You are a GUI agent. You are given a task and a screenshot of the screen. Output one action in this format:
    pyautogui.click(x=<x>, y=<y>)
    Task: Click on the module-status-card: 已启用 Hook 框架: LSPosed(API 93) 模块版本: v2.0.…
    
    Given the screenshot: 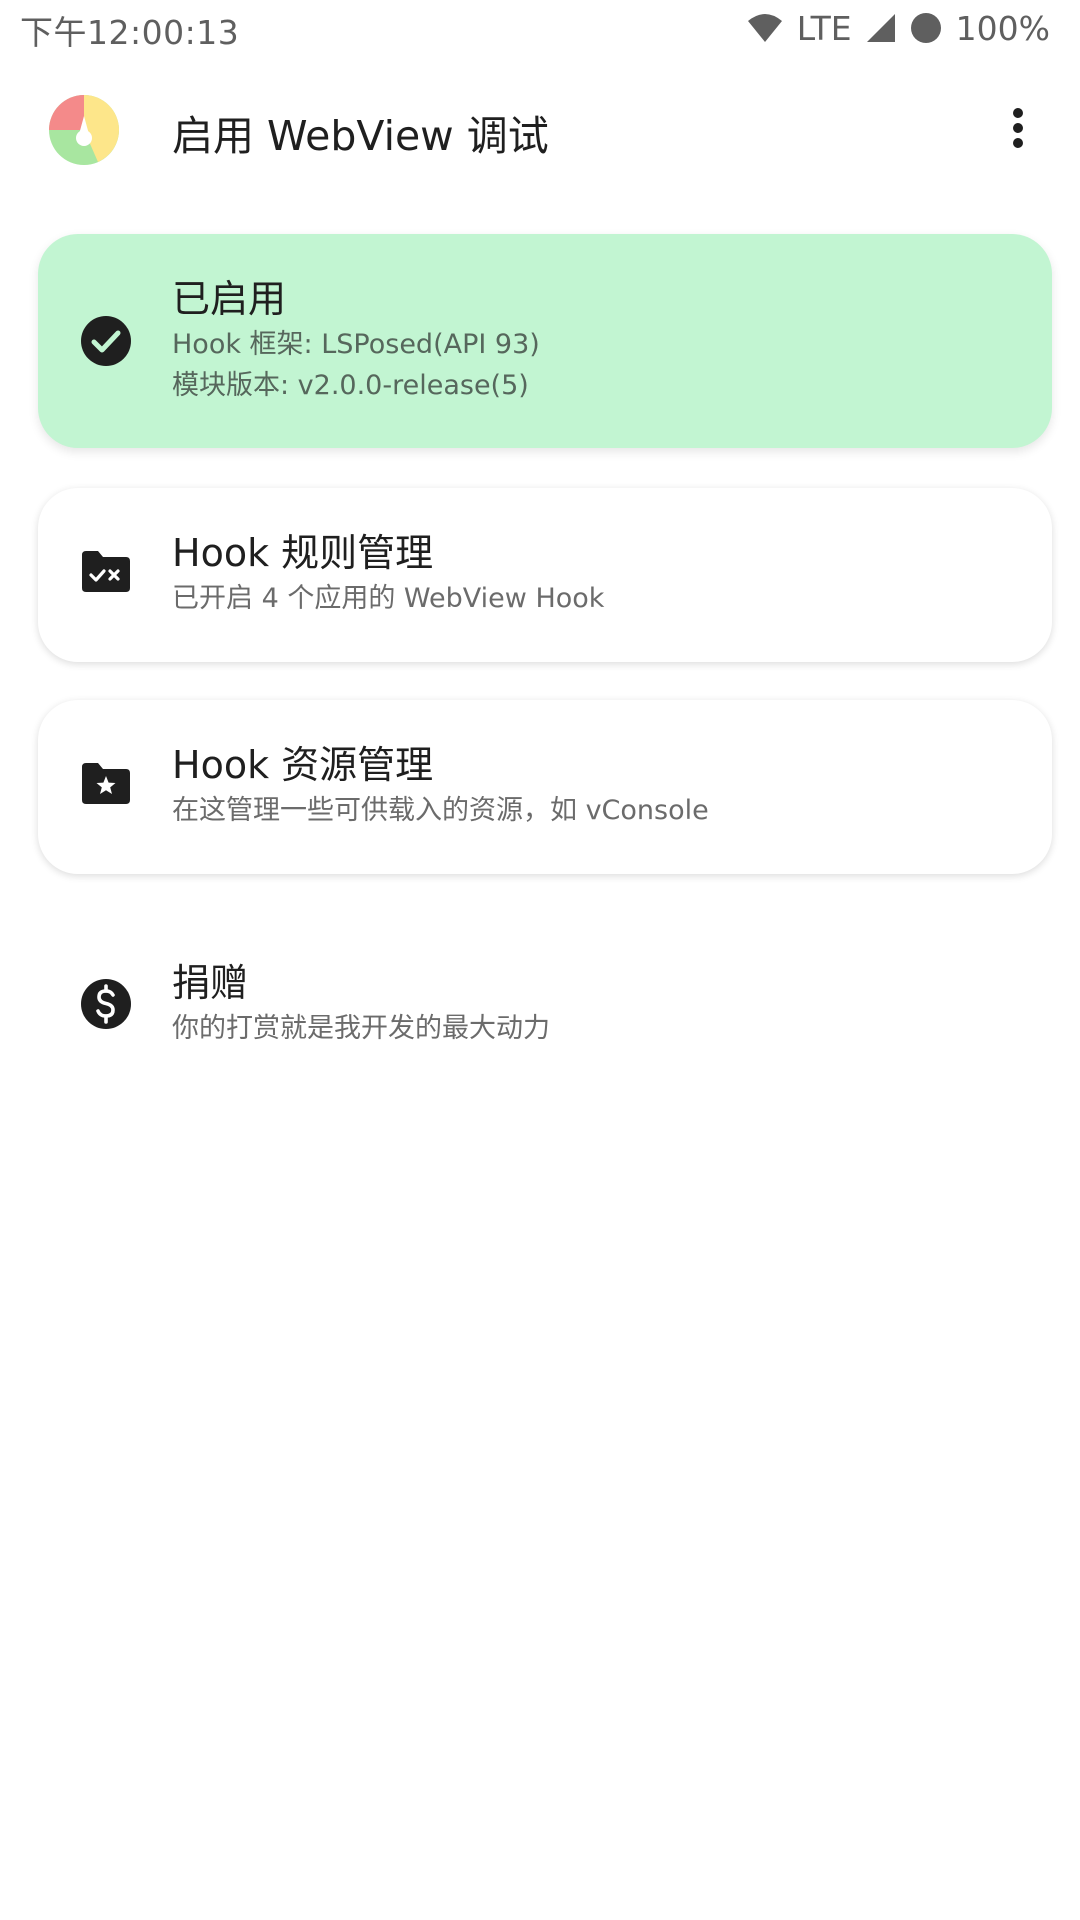 What is the action you would take?
    pyautogui.click(x=545, y=341)
    